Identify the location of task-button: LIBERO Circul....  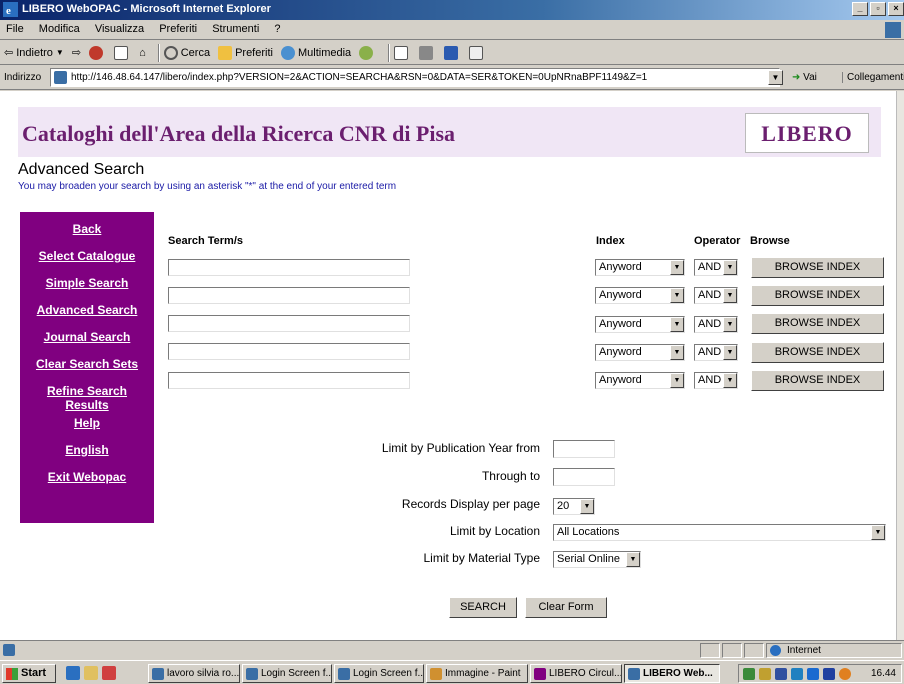
(576, 673).